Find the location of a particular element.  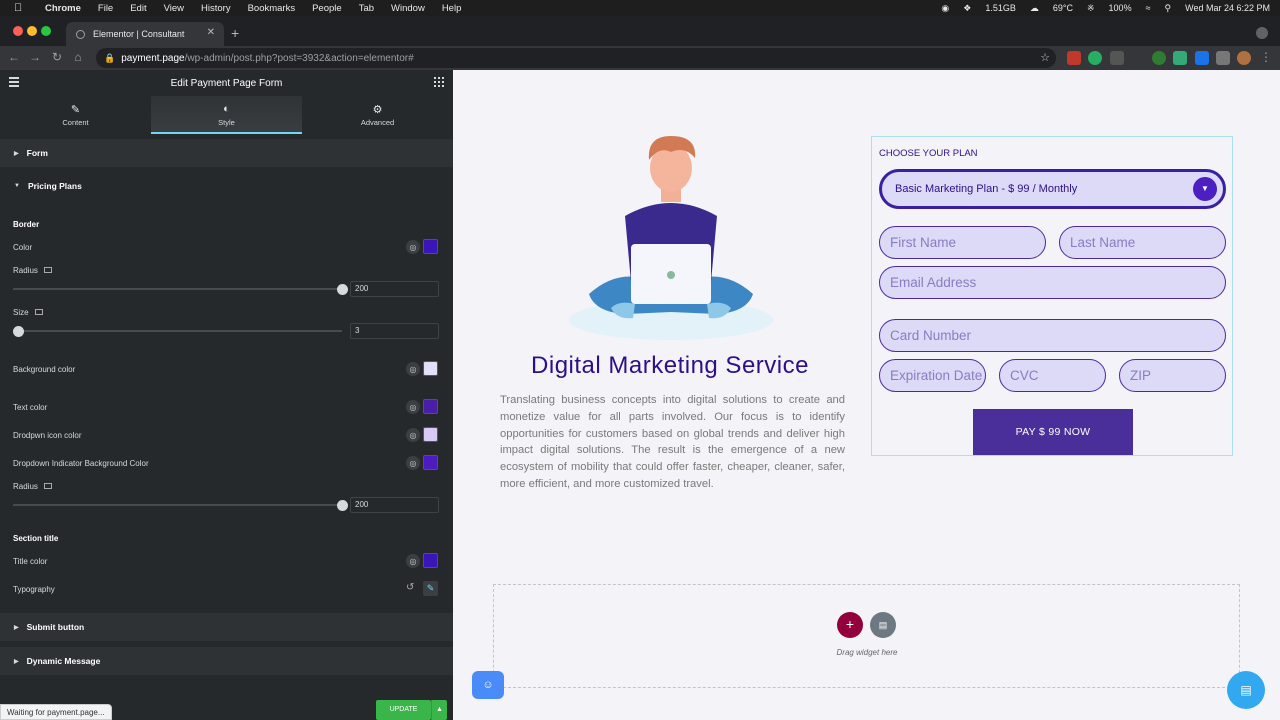

lock-icon: 🔒 is located at coordinates (109, 58).